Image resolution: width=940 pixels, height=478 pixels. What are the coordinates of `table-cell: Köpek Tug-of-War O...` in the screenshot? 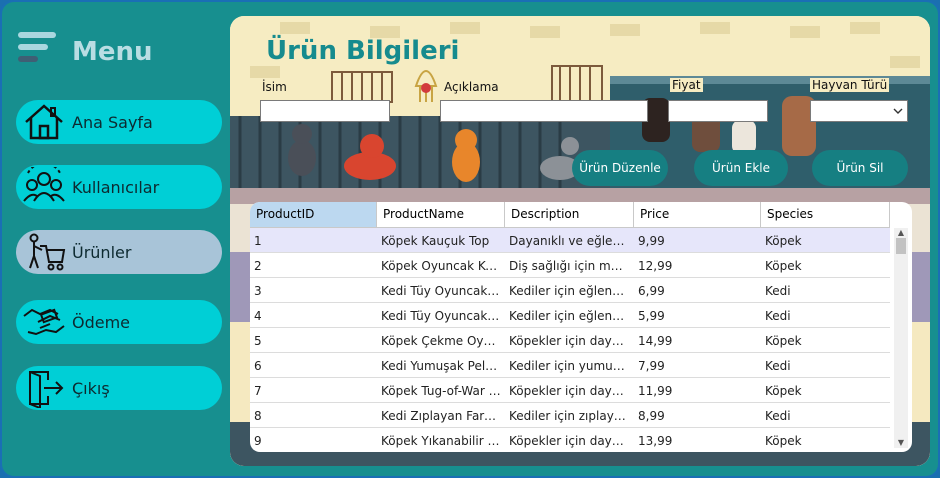 It's located at (443, 391).